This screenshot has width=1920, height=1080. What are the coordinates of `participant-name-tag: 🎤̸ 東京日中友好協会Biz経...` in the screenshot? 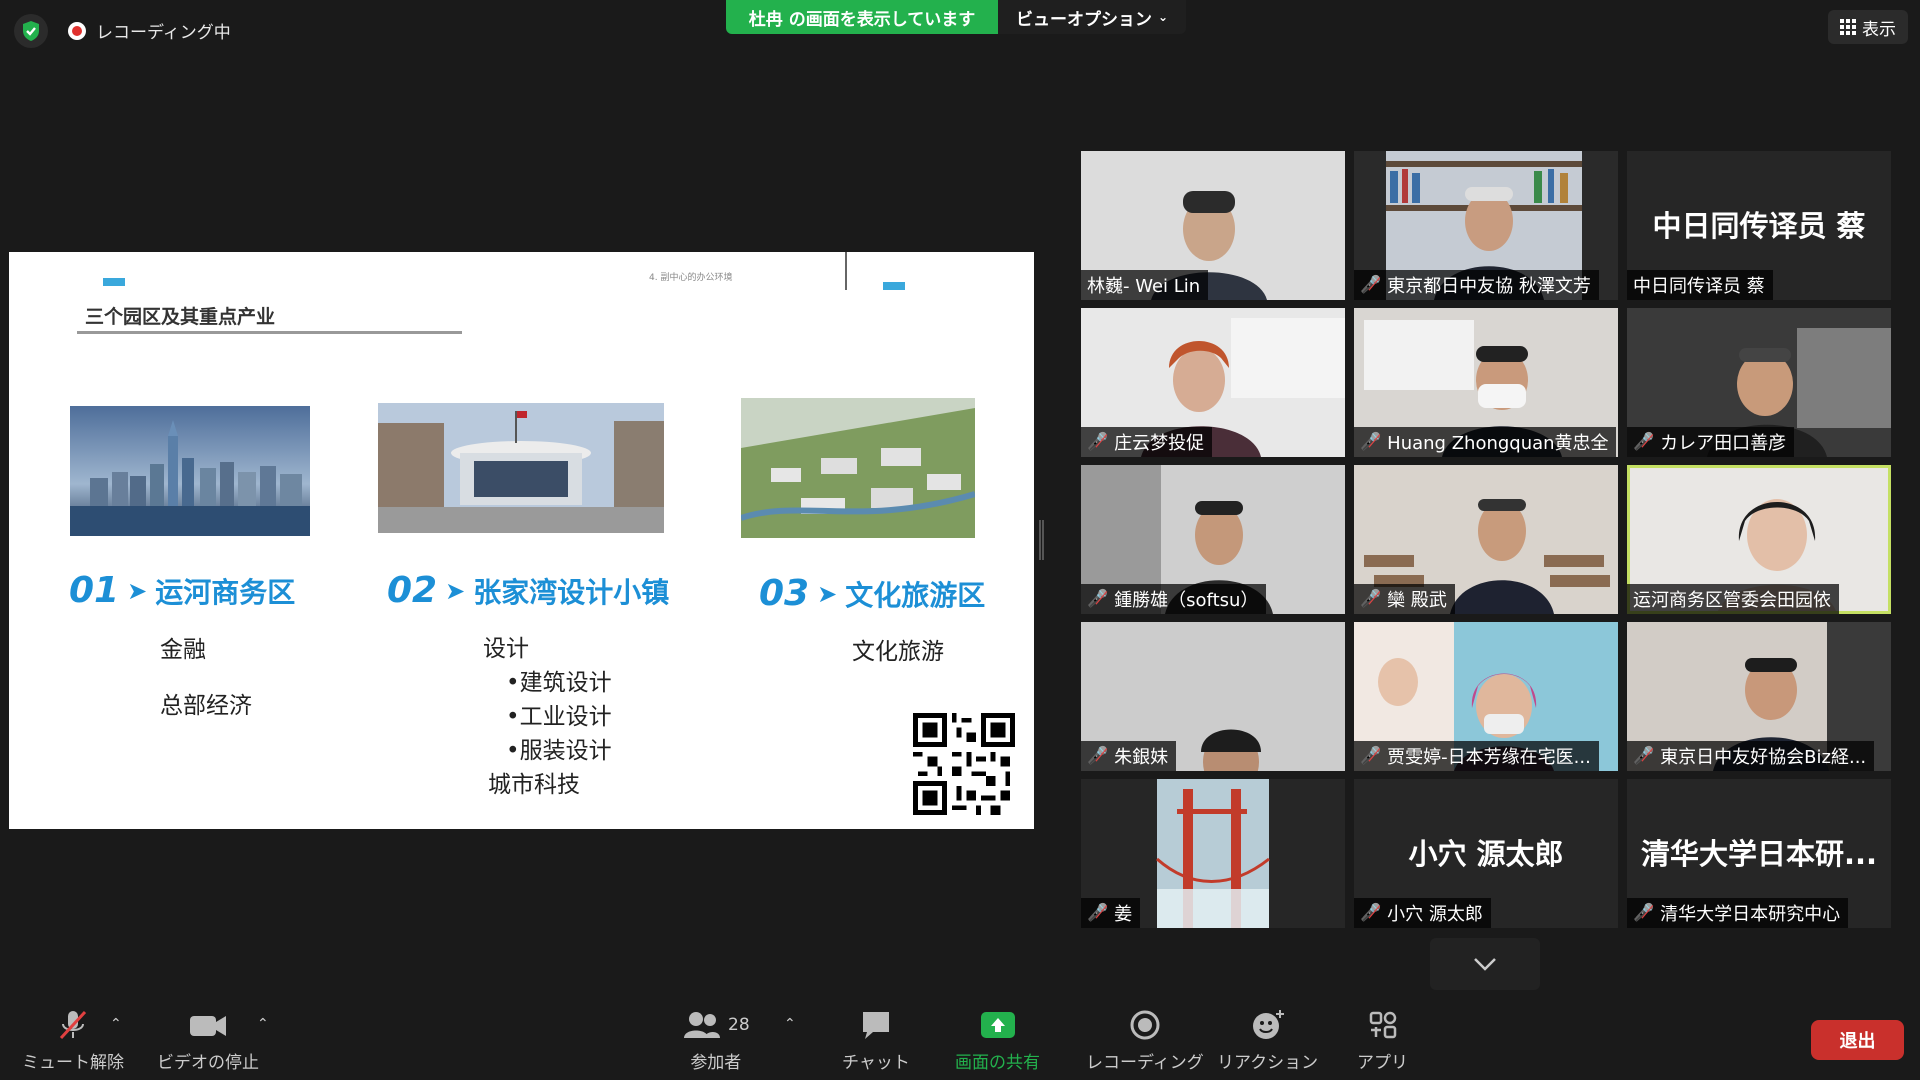 It's located at (1751, 756).